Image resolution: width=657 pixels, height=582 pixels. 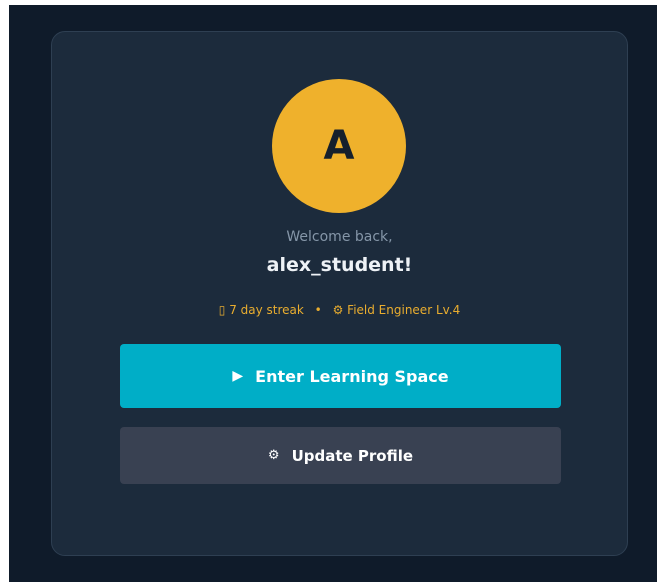 I want to click on avatar-initial: A, so click(x=339, y=146).